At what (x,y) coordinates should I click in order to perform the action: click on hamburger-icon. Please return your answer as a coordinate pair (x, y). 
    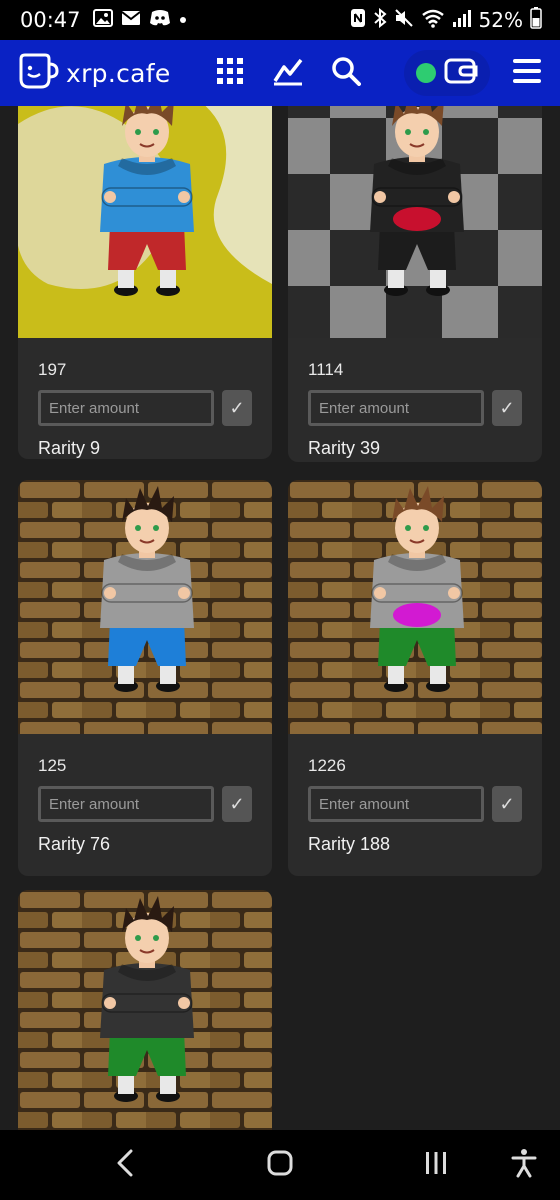
    Looking at the image, I should click on (527, 73).